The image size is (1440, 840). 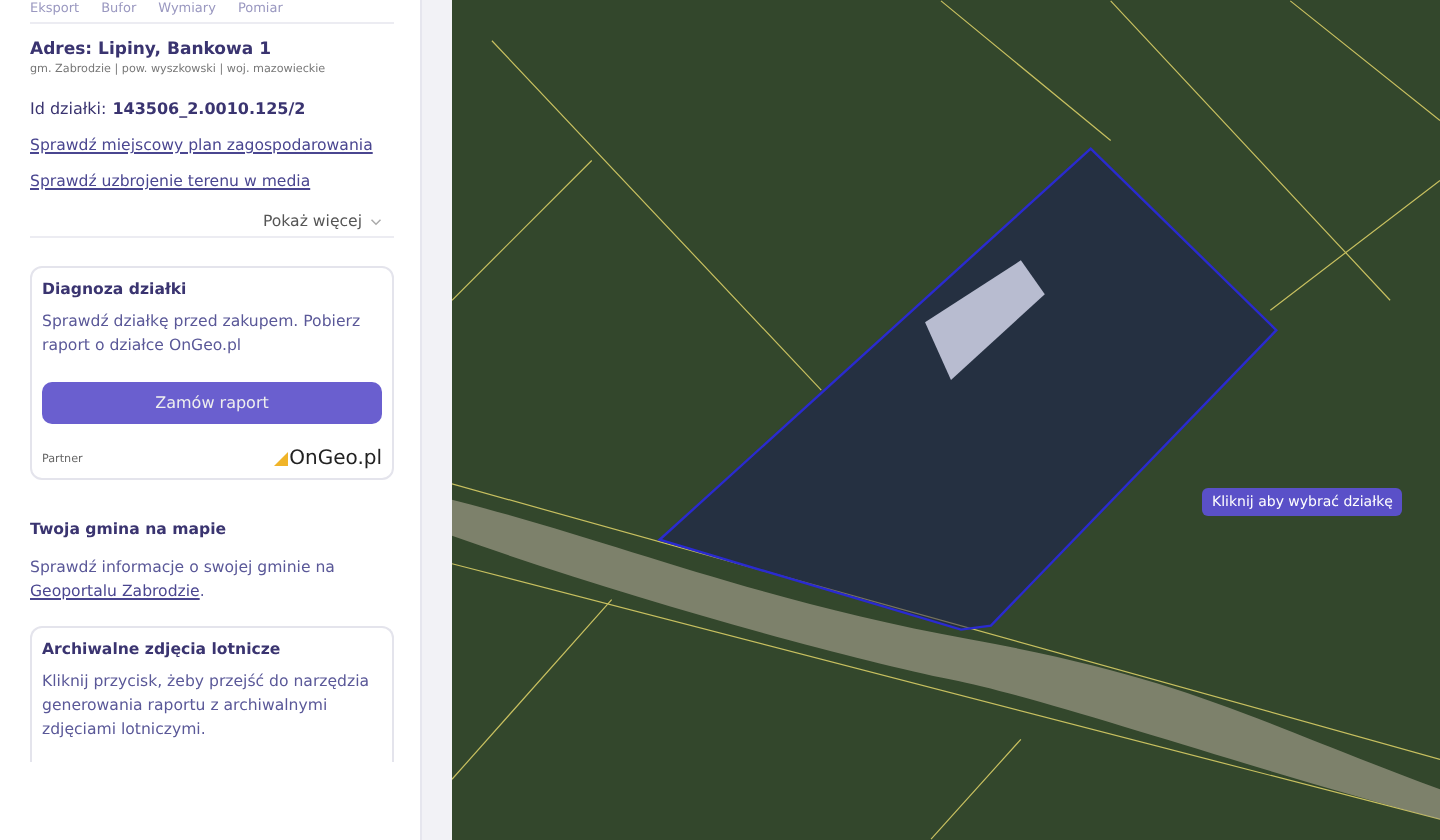 I want to click on scrollbar, so click(x=436, y=420).